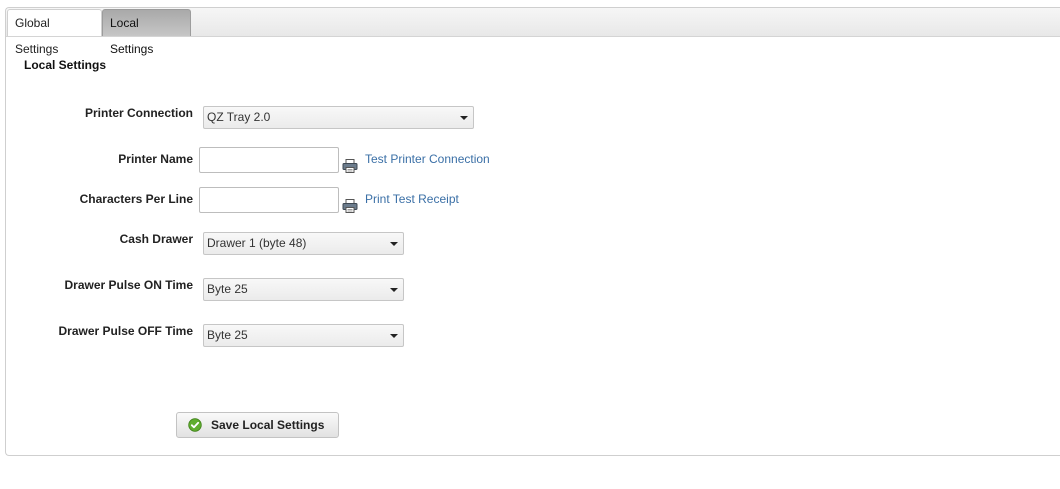  I want to click on characters-per-line-label: Characters Per Line, so click(136, 199).